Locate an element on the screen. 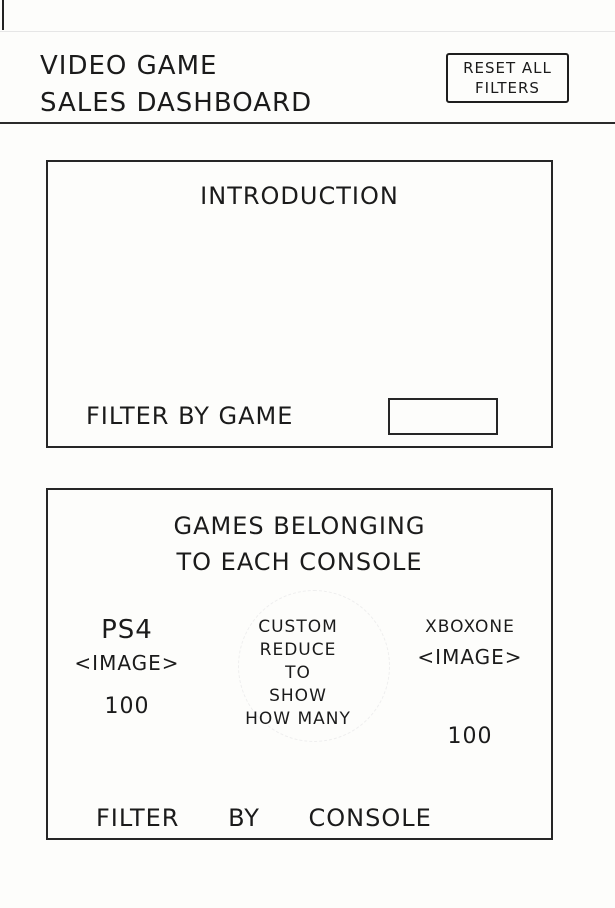 This screenshot has width=615, height=908. custom-note-line-2: REDUCE is located at coordinates (298, 650).